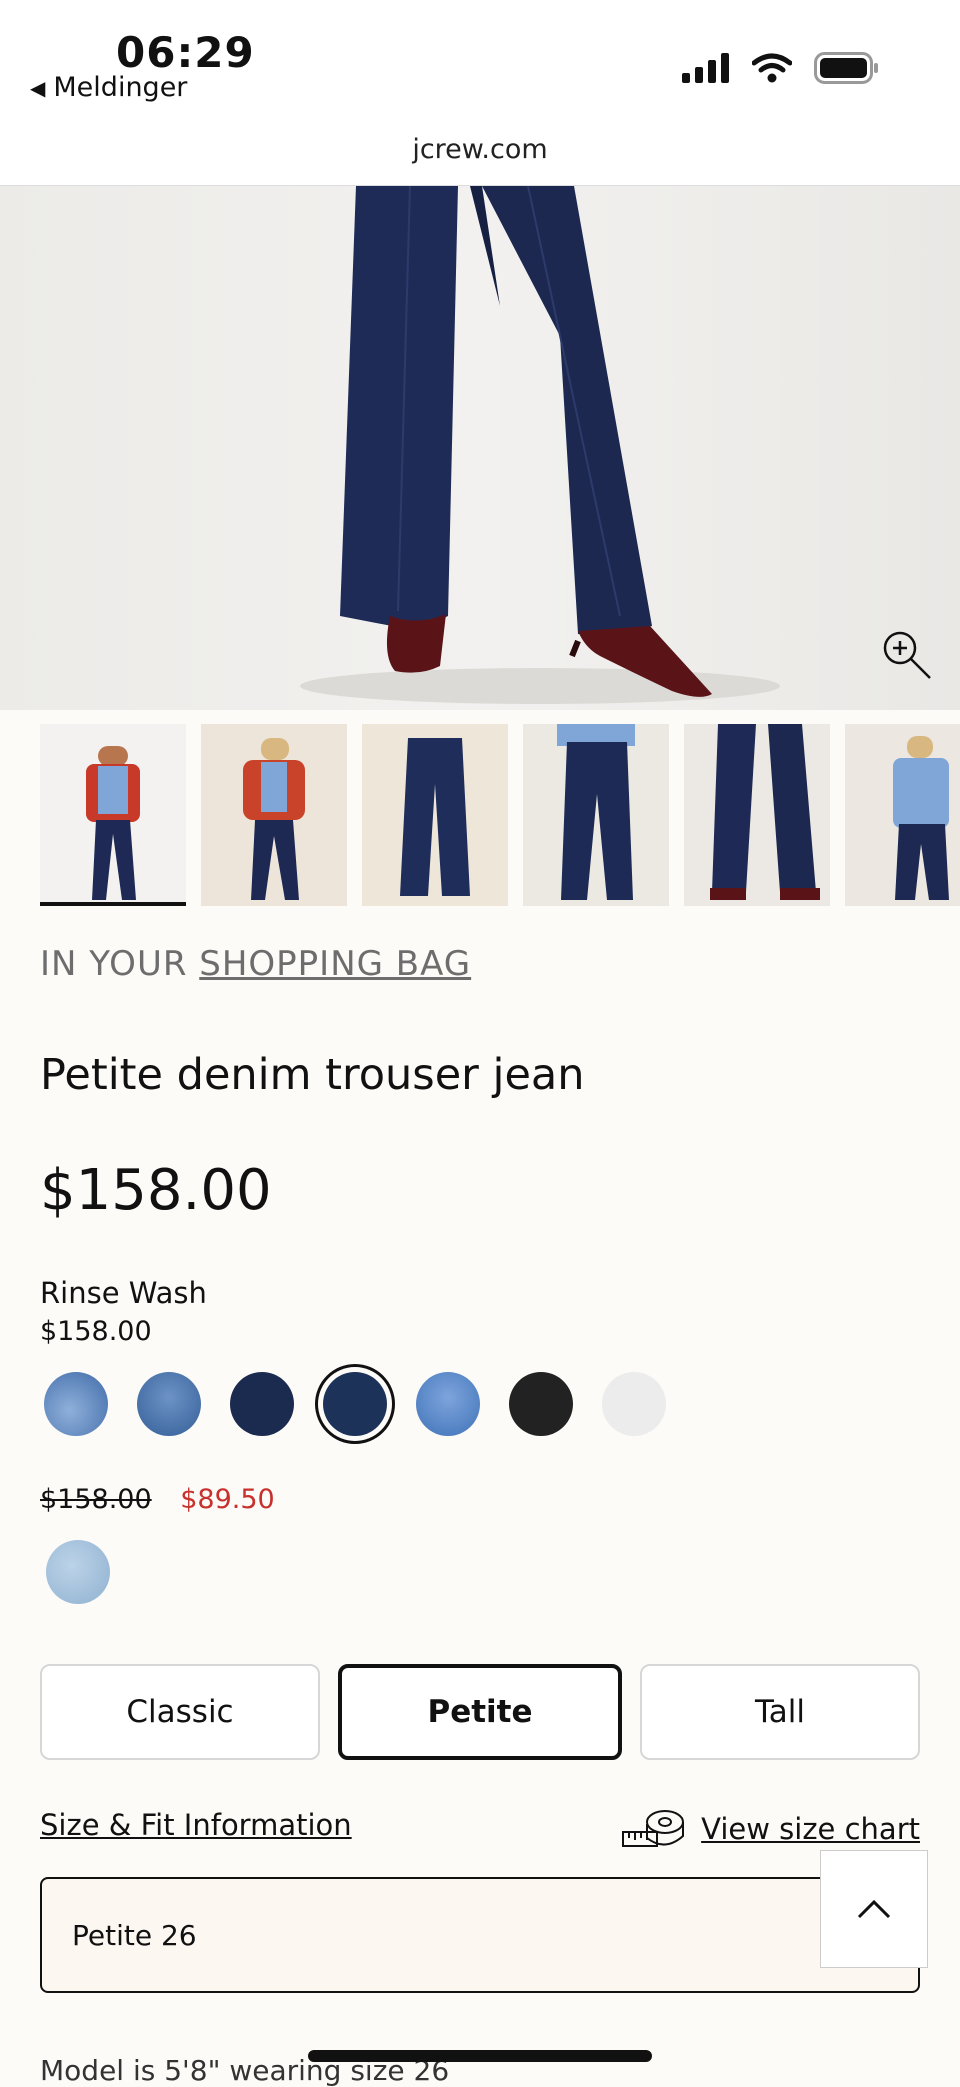  I want to click on scroll-to-top-button, so click(874, 1909).